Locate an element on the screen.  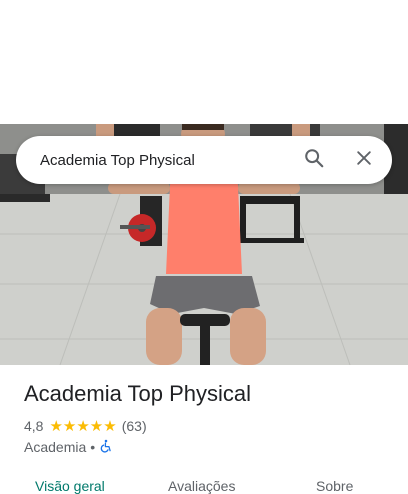
category-row: Academia • is located at coordinates (68, 447).